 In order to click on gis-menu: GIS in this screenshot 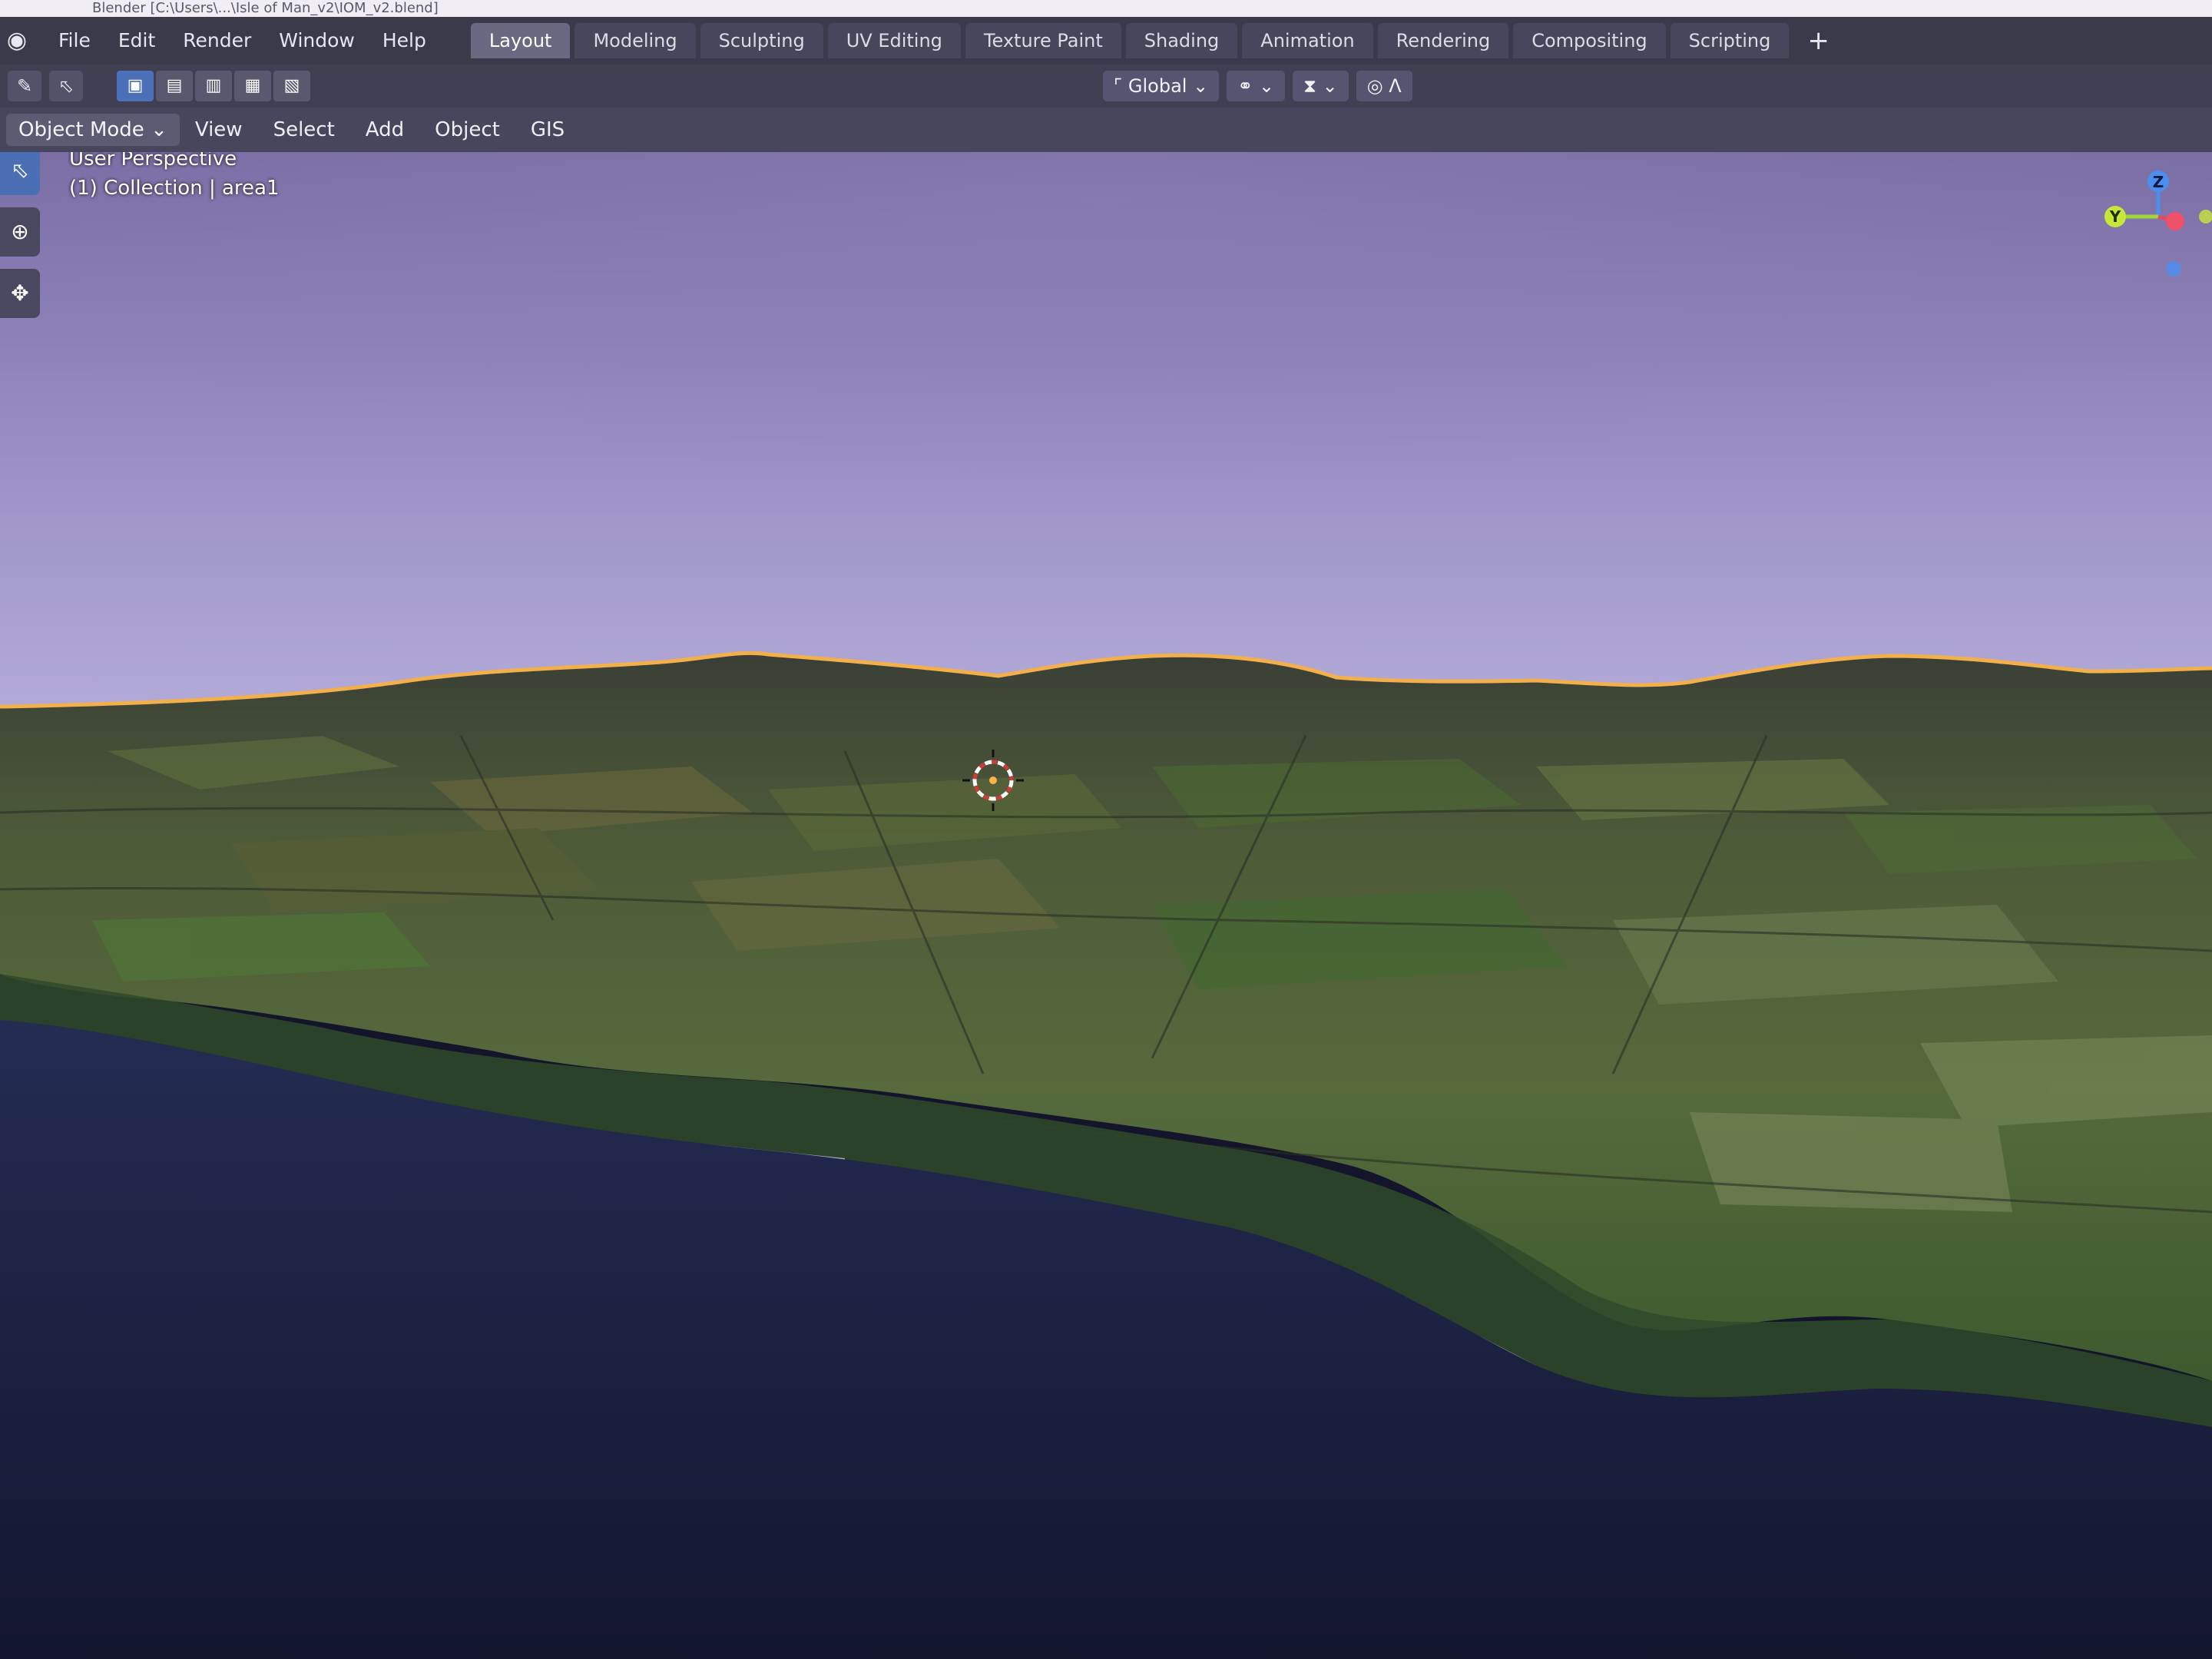, I will do `click(548, 130)`.